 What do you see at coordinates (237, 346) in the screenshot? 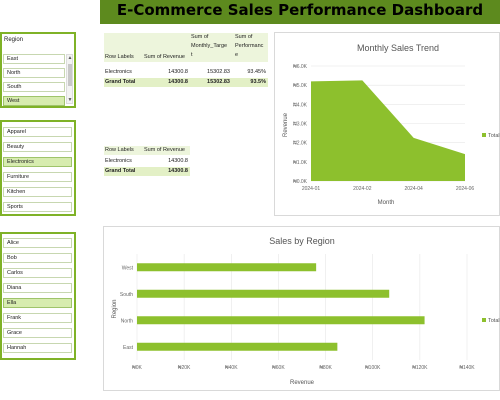
I see `region-bar-east` at bounding box center [237, 346].